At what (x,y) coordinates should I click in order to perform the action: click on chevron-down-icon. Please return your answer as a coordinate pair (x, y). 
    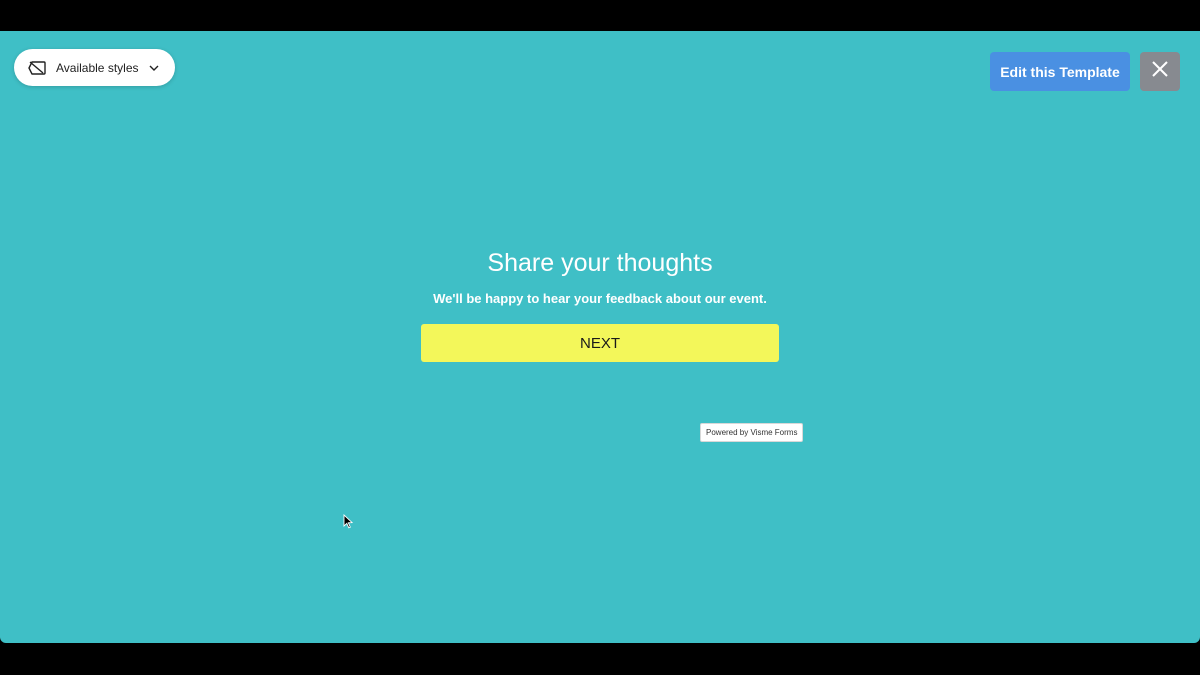
    Looking at the image, I should click on (154, 68).